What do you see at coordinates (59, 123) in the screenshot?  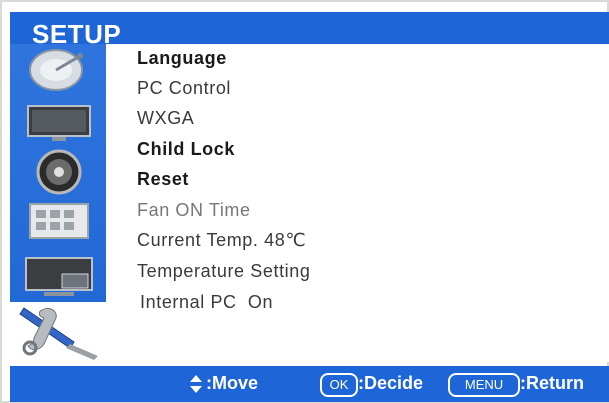 I see `screen-picture-icon` at bounding box center [59, 123].